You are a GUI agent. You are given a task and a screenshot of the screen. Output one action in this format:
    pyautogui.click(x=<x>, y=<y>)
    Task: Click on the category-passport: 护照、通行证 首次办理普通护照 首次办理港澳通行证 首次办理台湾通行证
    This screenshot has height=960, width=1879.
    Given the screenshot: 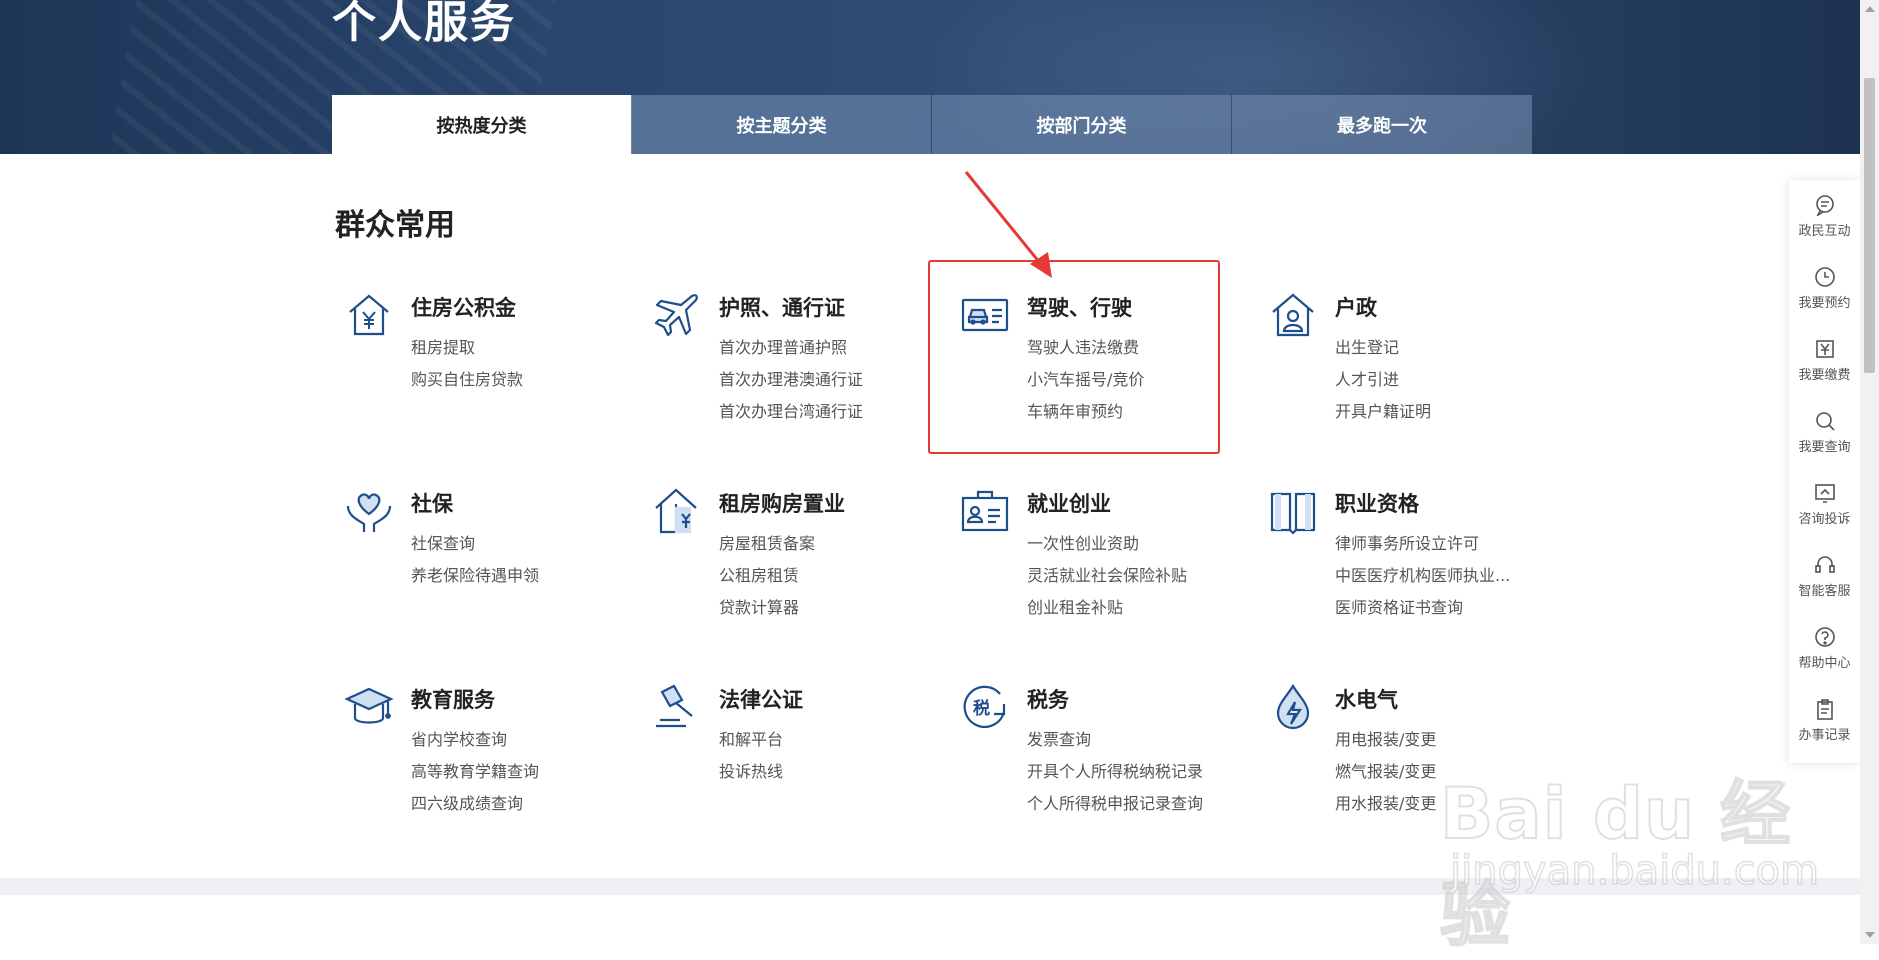 What is the action you would take?
    pyautogui.click(x=798, y=367)
    